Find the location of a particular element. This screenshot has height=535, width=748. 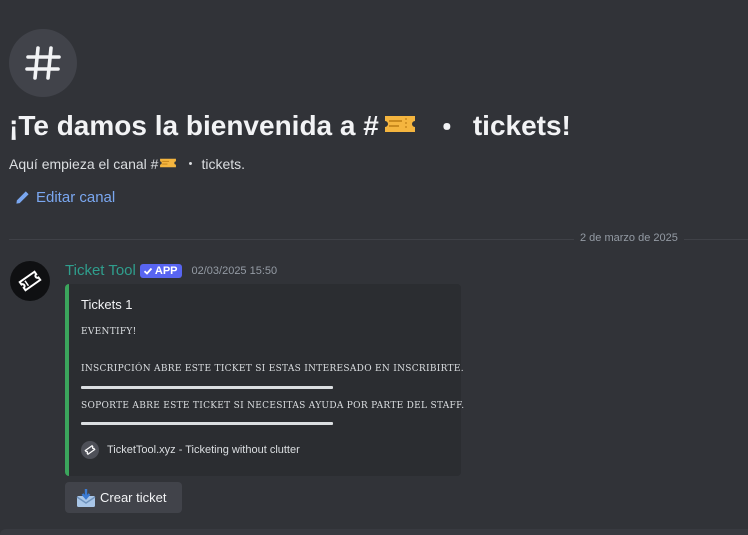

avatar is located at coordinates (30, 281).